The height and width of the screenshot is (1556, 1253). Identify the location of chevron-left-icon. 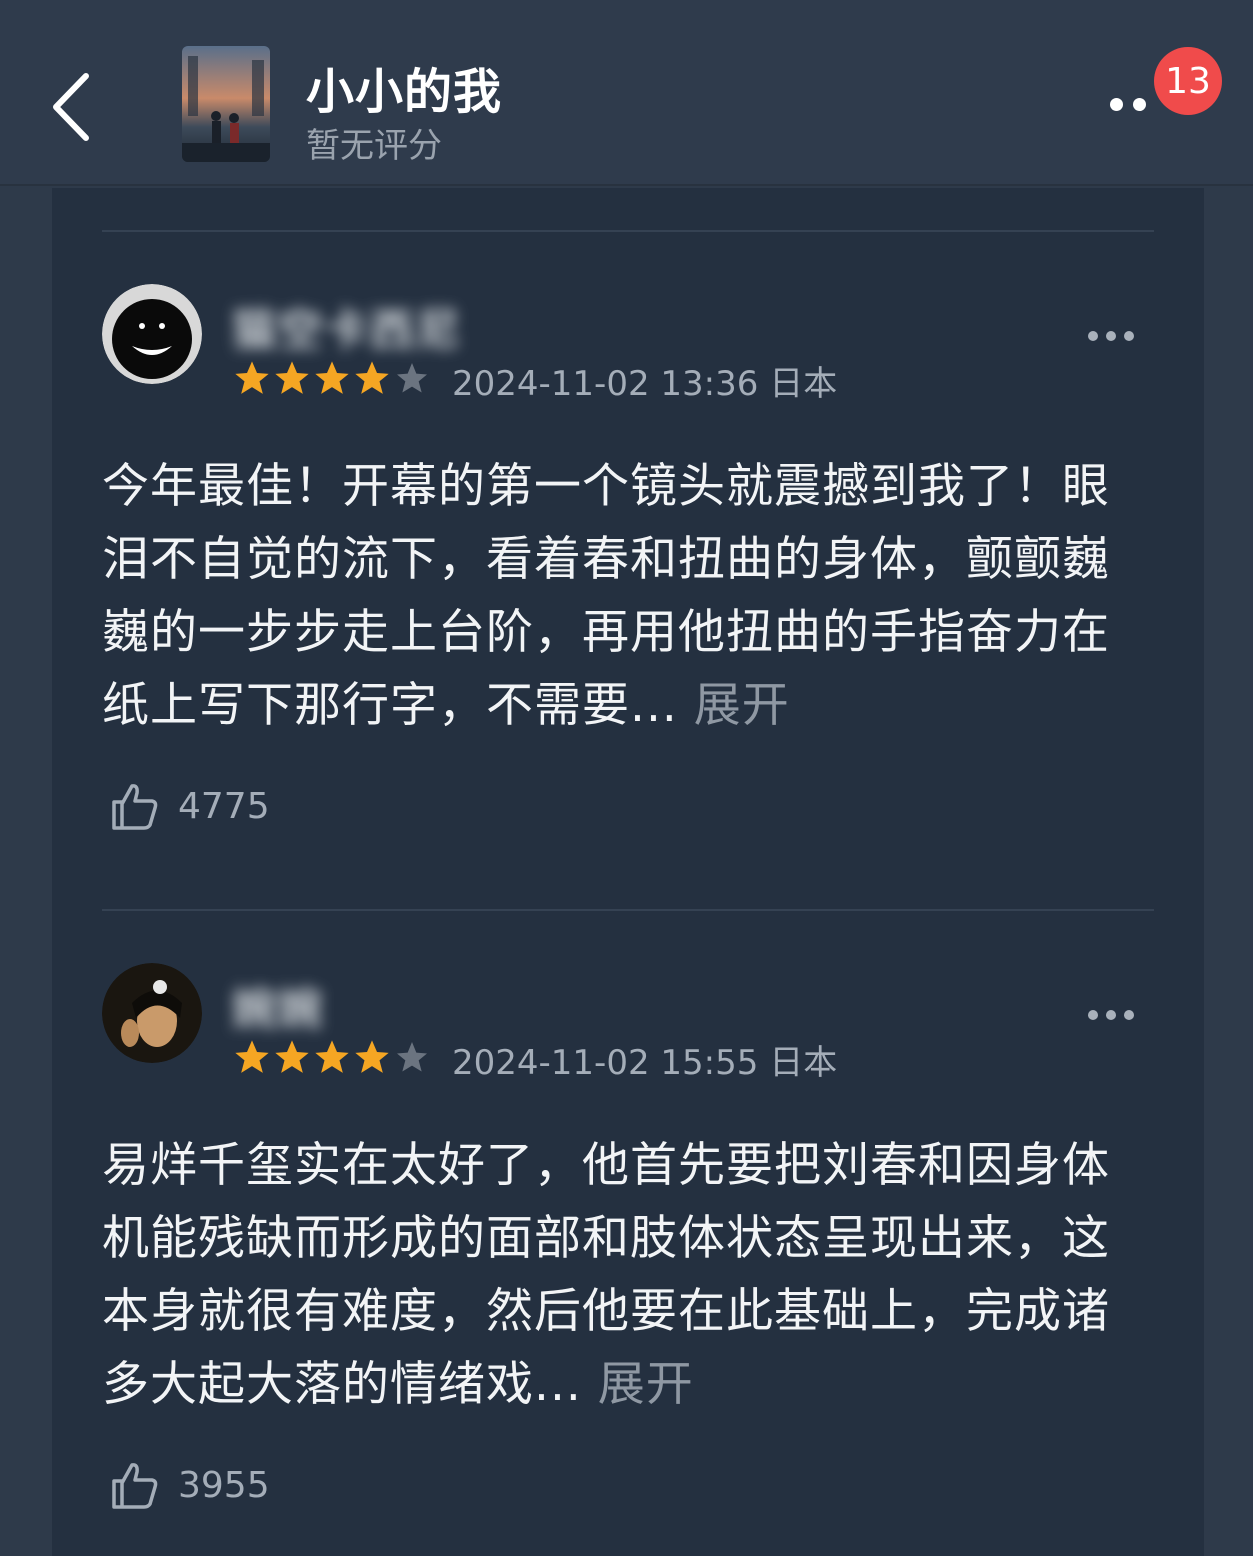
(71, 107).